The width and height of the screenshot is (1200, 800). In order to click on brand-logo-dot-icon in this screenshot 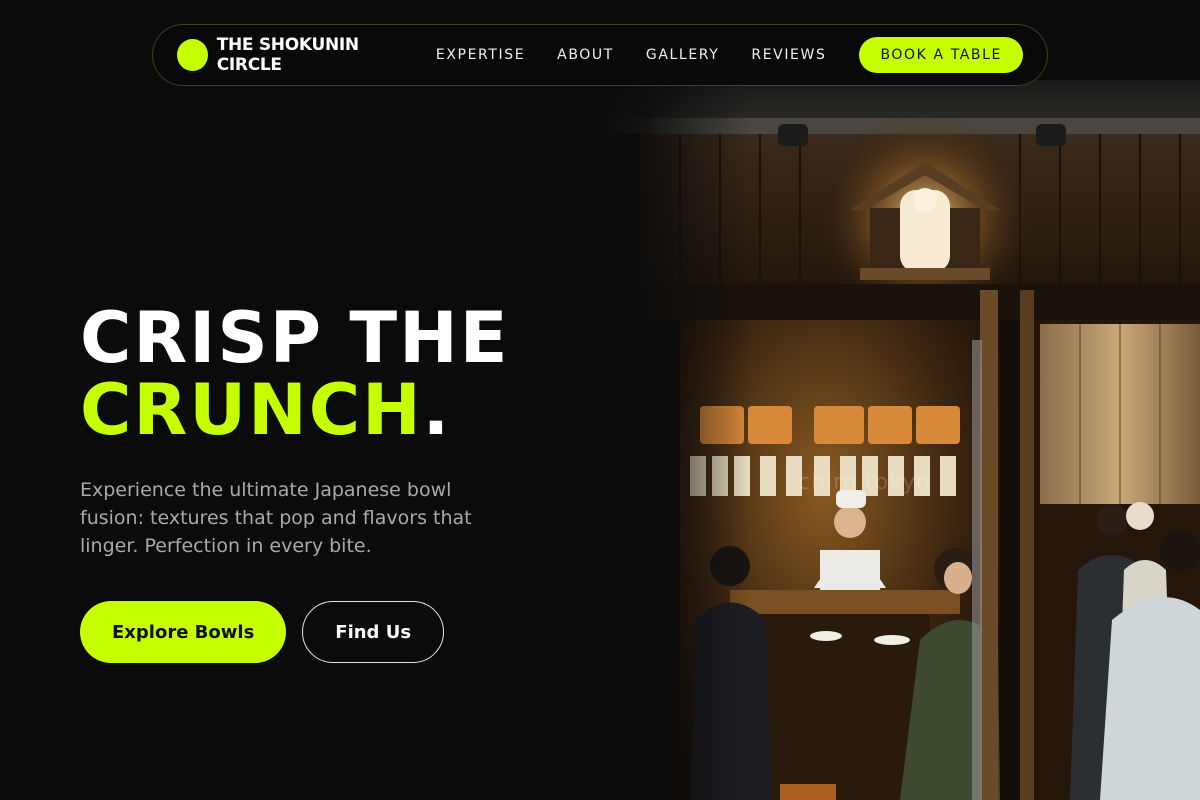, I will do `click(192, 55)`.